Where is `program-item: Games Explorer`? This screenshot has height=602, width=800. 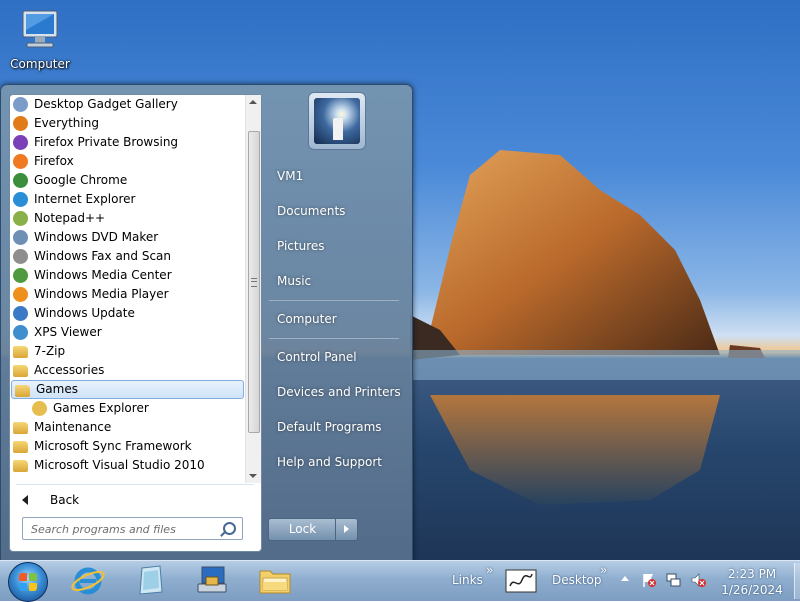
program-item: Games Explorer is located at coordinates (127, 408).